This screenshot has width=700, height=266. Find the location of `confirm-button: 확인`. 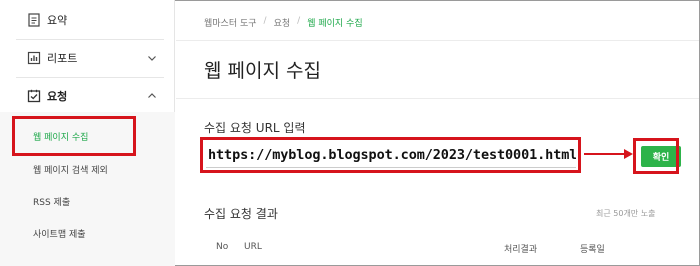

confirm-button: 확인 is located at coordinates (661, 156).